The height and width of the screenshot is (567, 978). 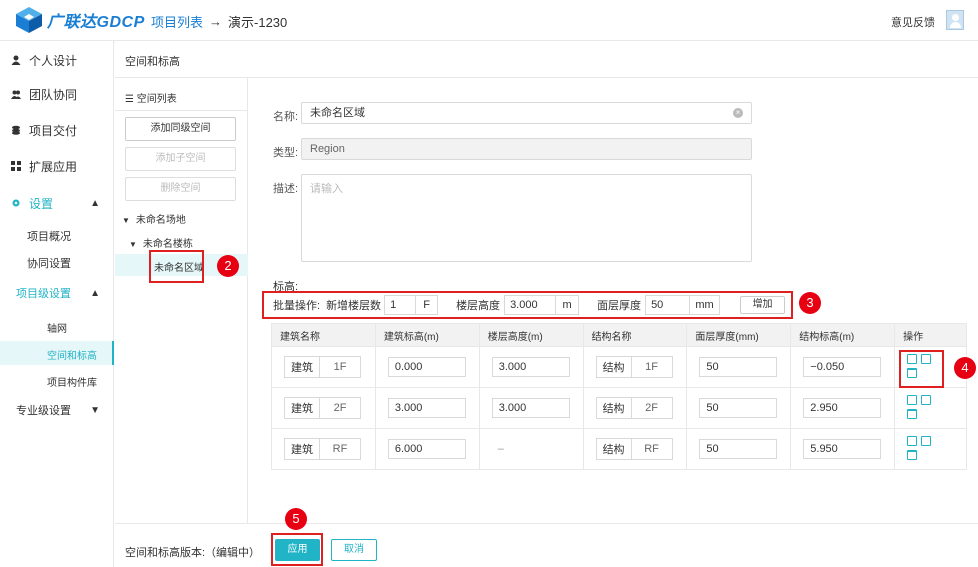 What do you see at coordinates (634, 367) in the screenshot?
I see `structure-name-select: 结构 1F` at bounding box center [634, 367].